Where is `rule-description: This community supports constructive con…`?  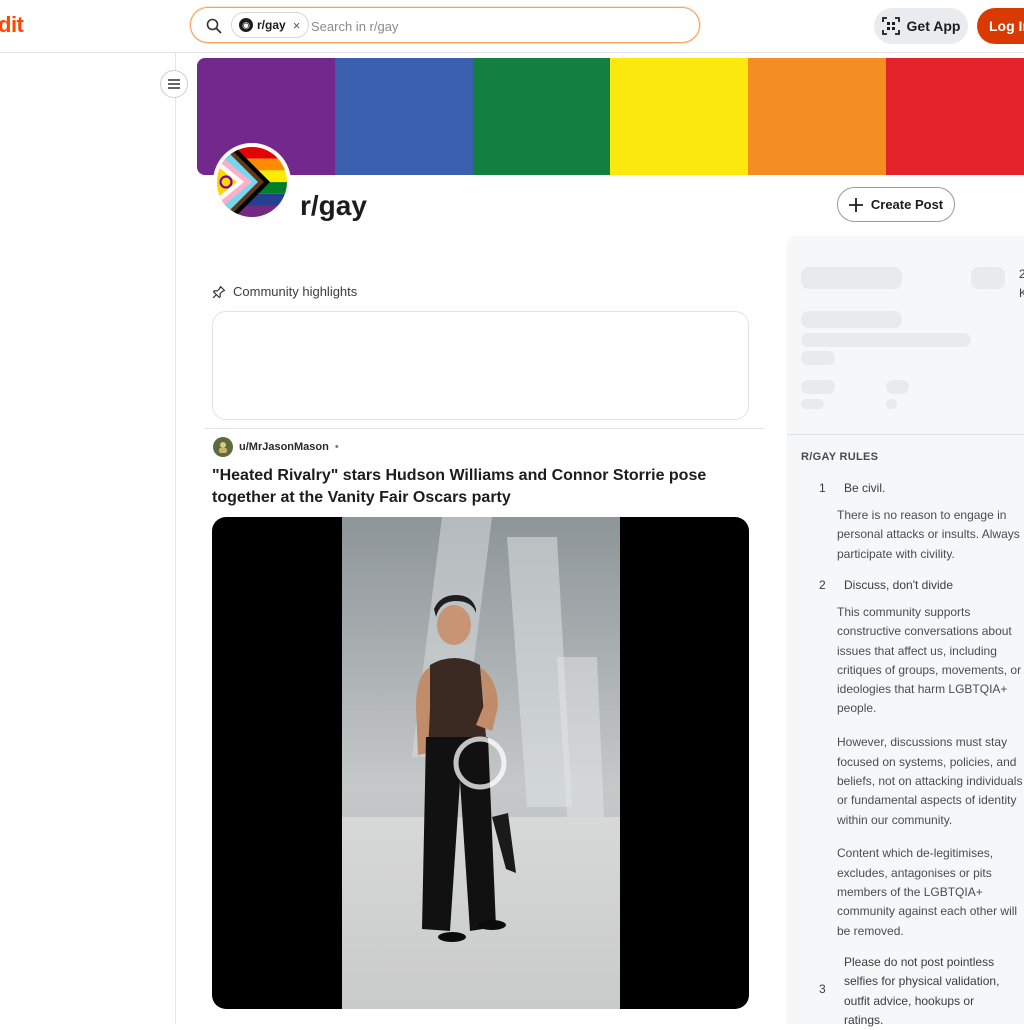
rule-description: This community supports constructive con… is located at coordinates (930, 771).